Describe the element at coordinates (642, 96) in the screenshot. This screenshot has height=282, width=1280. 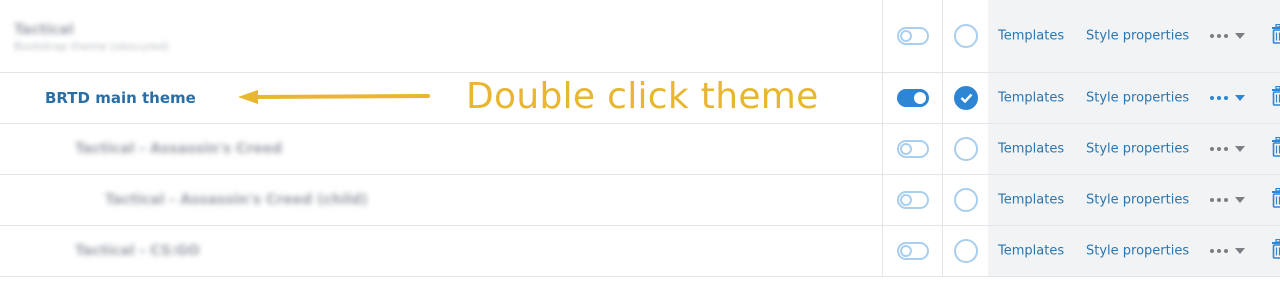
I see `annotation-label: Double click theme` at that location.